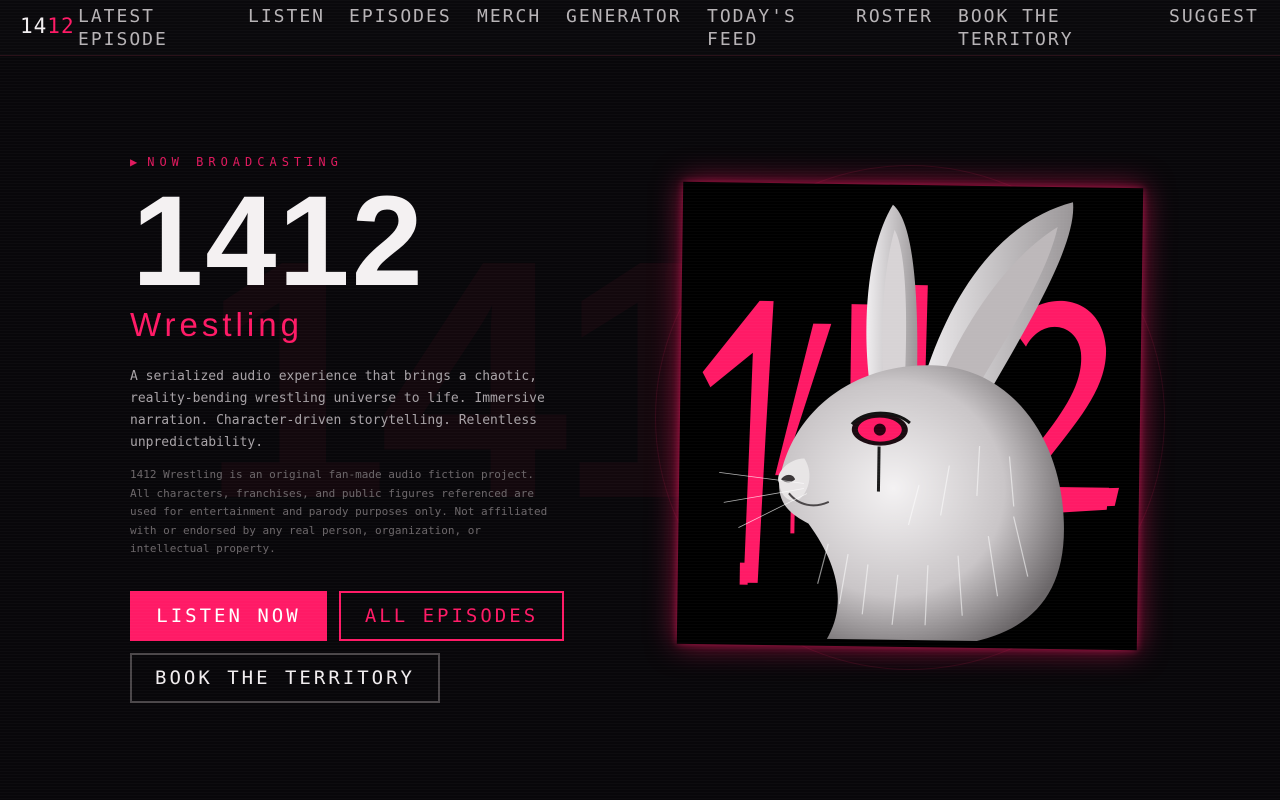  What do you see at coordinates (752, 16) in the screenshot?
I see `nav-label-line1: TODAY'S` at bounding box center [752, 16].